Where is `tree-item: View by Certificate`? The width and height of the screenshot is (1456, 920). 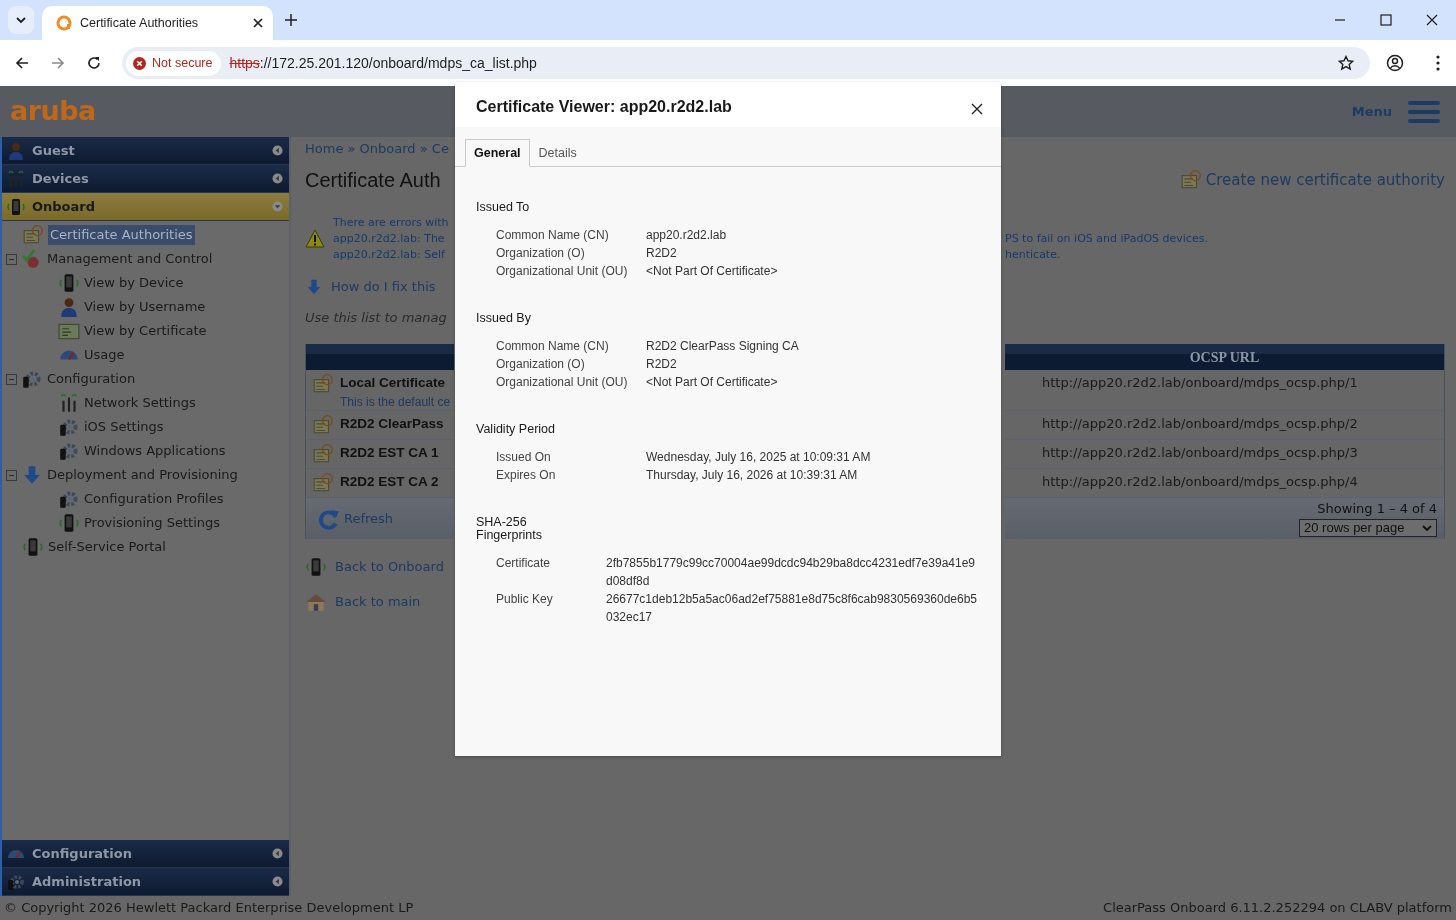 tree-item: View by Certificate is located at coordinates (145, 331).